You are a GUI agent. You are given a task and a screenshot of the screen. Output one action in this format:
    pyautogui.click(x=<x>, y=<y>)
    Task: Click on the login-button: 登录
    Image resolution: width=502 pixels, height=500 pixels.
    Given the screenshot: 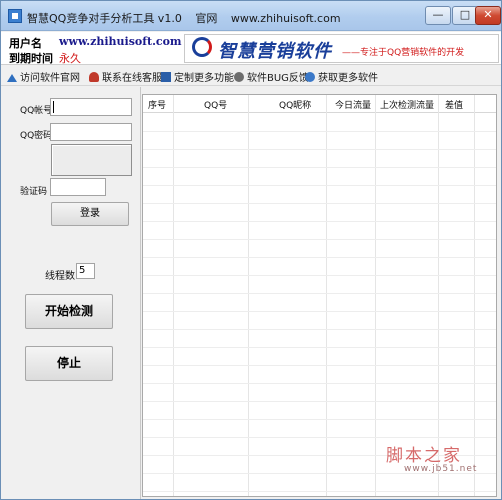 What is the action you would take?
    pyautogui.click(x=90, y=214)
    